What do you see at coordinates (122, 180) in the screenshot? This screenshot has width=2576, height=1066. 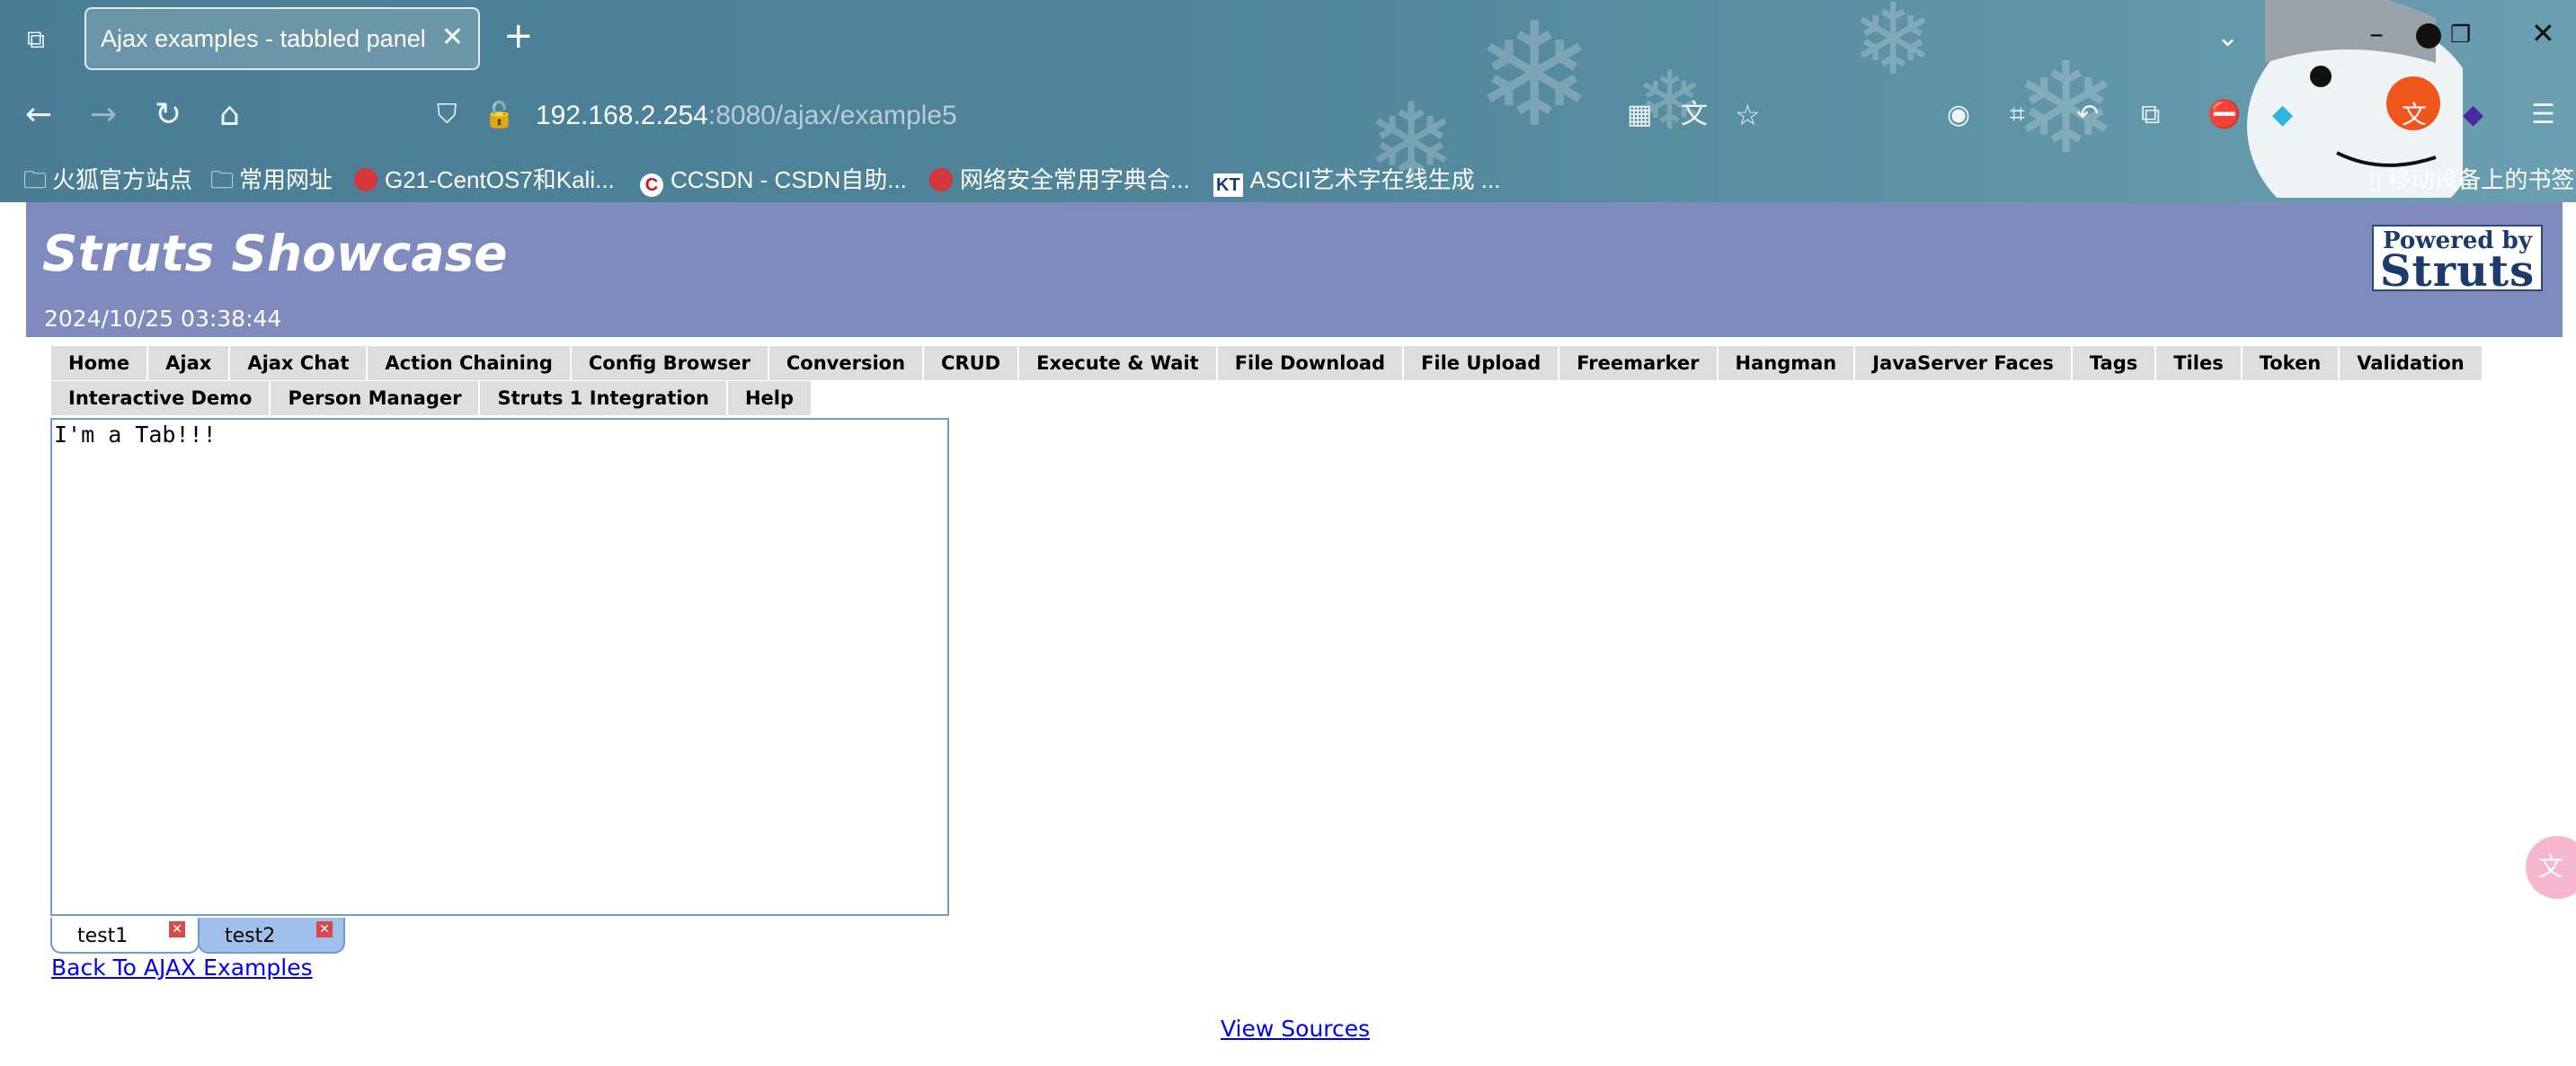 I see `bookmark-label: 火狐官方站点` at bounding box center [122, 180].